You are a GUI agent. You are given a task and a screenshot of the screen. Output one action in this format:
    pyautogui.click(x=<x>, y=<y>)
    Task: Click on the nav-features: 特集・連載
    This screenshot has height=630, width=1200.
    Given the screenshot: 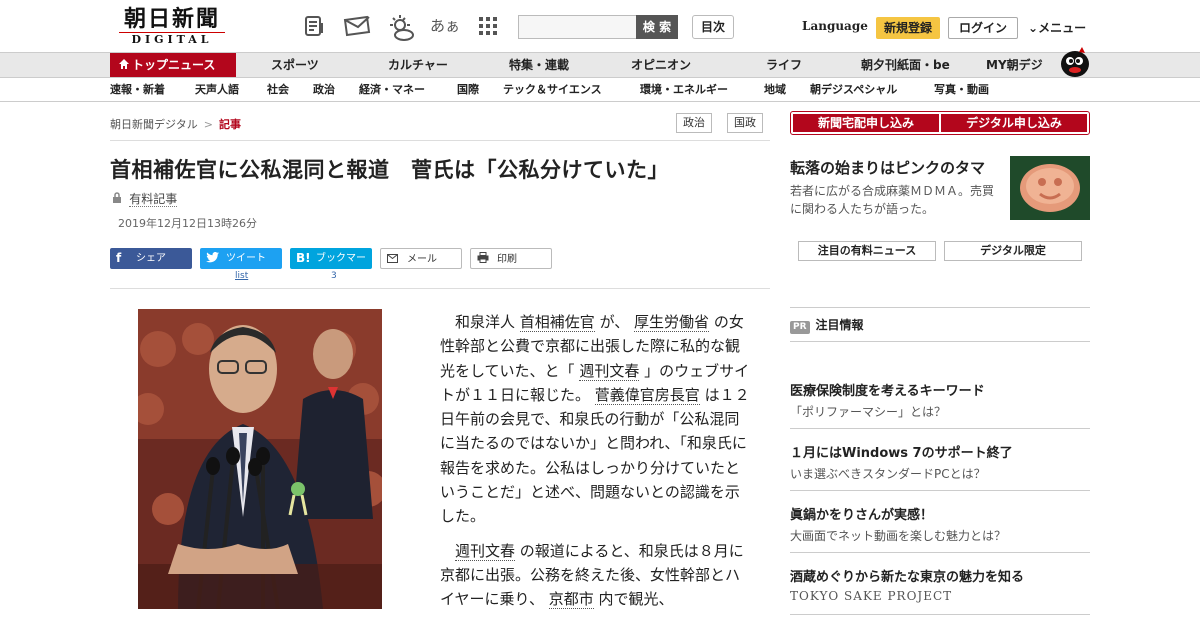 What is the action you would take?
    pyautogui.click(x=539, y=65)
    